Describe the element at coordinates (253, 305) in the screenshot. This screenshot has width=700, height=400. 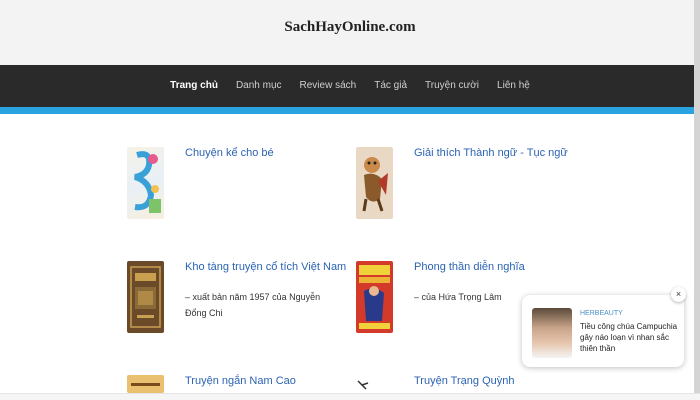
I see `book-description: – xuất bản năm 1957 của Nguyễn Đổng Chi` at that location.